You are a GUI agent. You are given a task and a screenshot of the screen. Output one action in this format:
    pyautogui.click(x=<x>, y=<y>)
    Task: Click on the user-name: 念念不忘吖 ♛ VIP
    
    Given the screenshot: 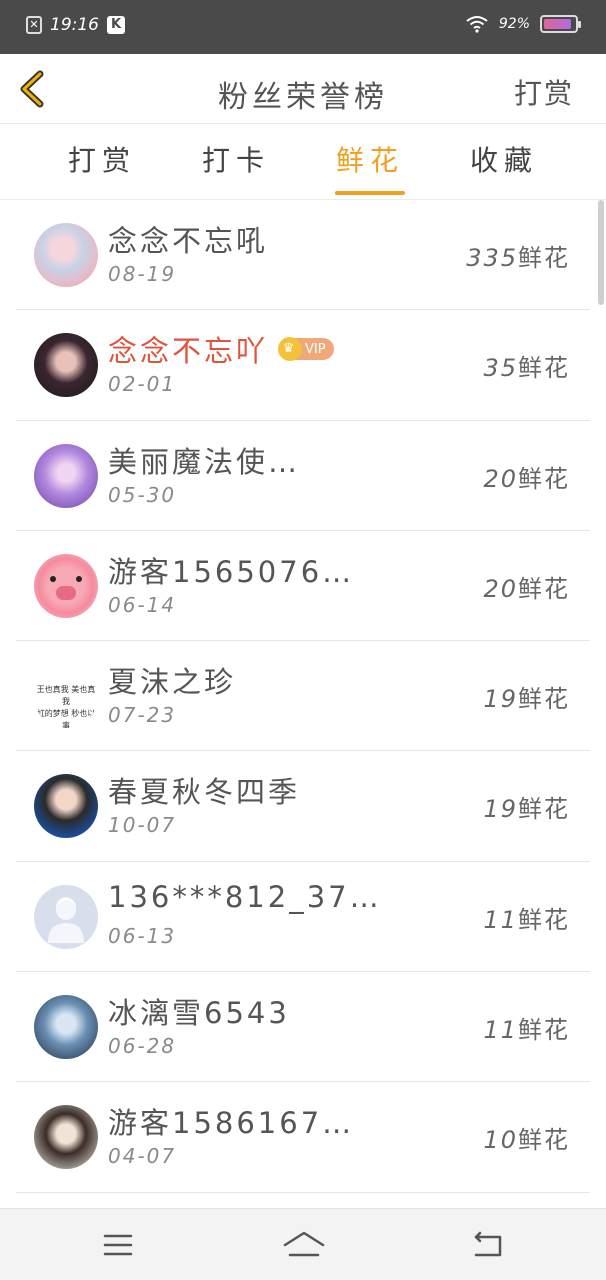 What is the action you would take?
    pyautogui.click(x=221, y=349)
    